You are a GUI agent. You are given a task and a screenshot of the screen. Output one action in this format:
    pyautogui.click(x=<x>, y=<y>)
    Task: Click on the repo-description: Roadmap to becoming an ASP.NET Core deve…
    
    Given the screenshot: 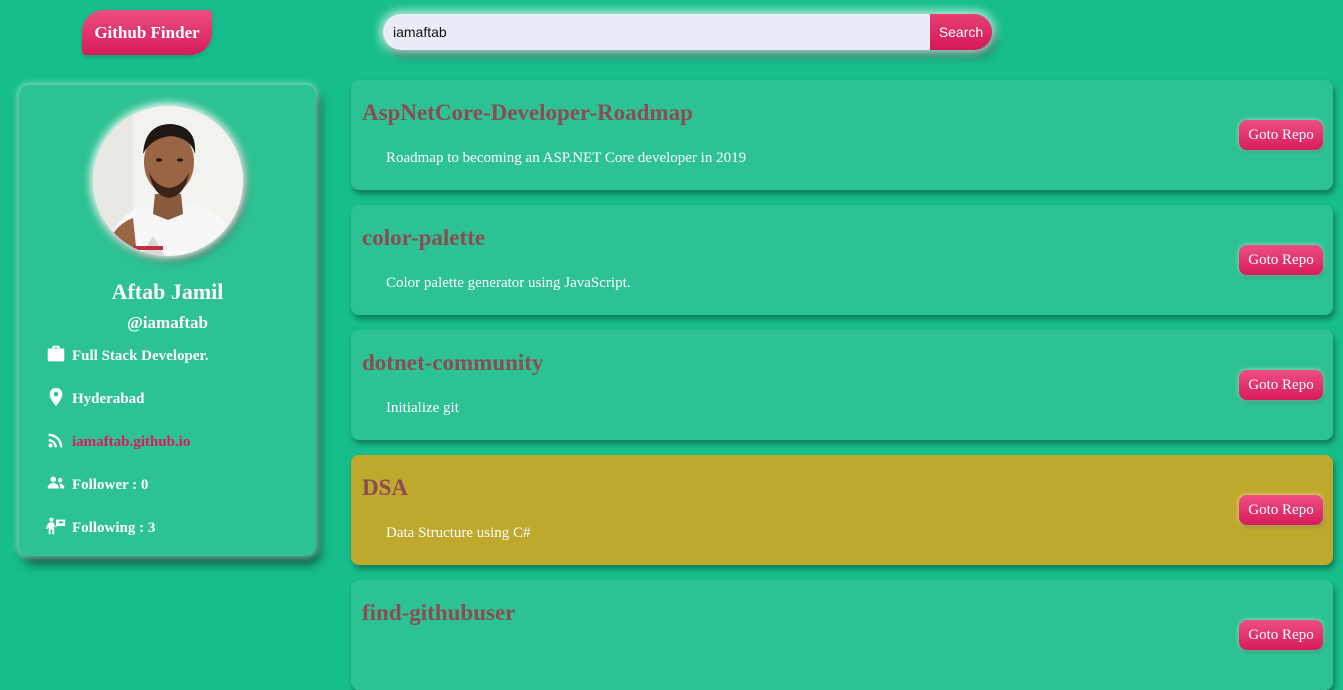 What is the action you would take?
    pyautogui.click(x=566, y=158)
    